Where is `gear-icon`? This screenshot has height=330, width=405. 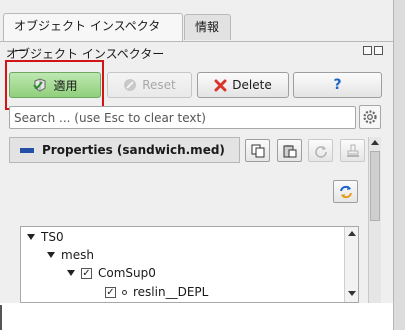
gear-icon is located at coordinates (370, 117).